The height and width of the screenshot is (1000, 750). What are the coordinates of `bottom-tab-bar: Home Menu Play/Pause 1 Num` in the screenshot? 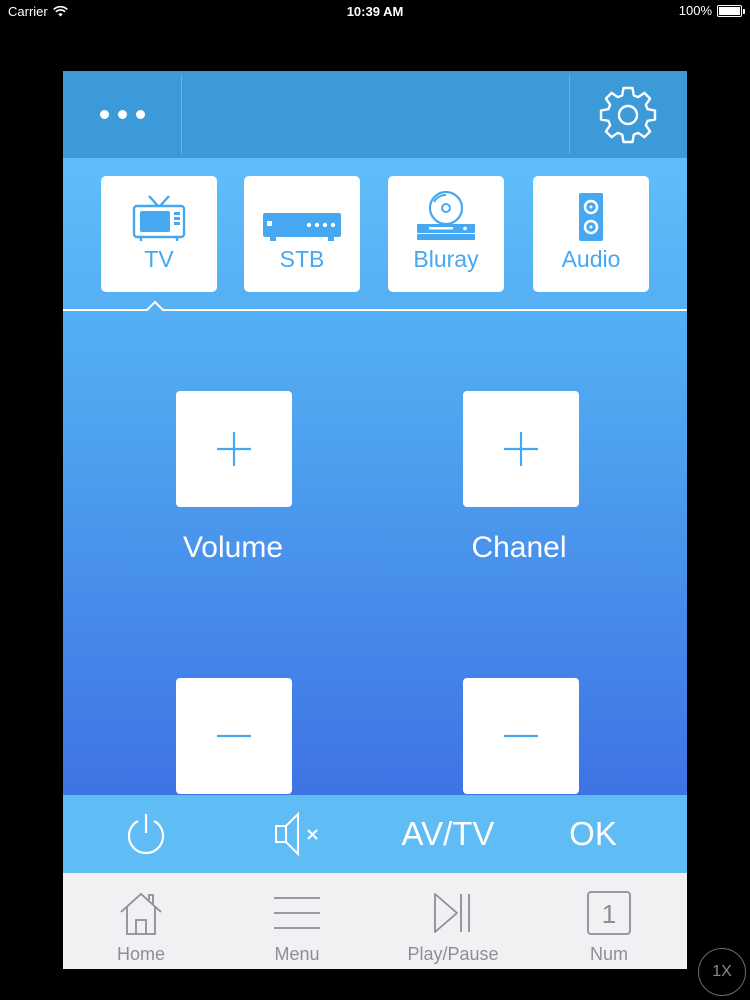 It's located at (375, 921).